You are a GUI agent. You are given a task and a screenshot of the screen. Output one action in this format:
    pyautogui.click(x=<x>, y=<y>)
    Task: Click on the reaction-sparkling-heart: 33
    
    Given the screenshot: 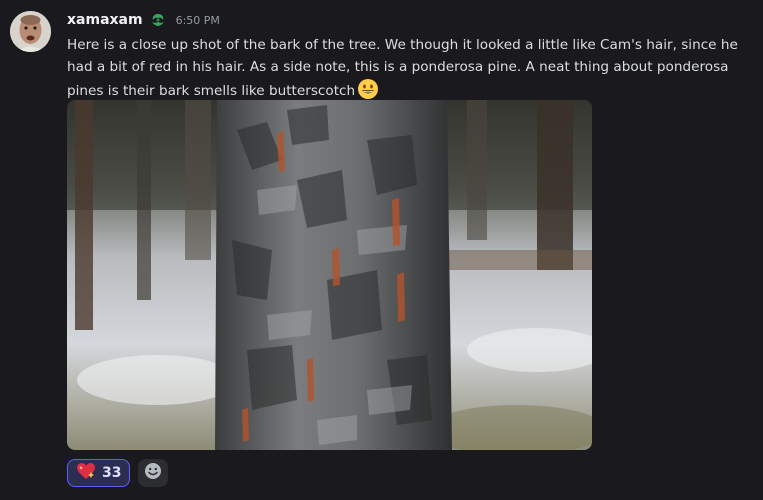 What is the action you would take?
    pyautogui.click(x=99, y=473)
    